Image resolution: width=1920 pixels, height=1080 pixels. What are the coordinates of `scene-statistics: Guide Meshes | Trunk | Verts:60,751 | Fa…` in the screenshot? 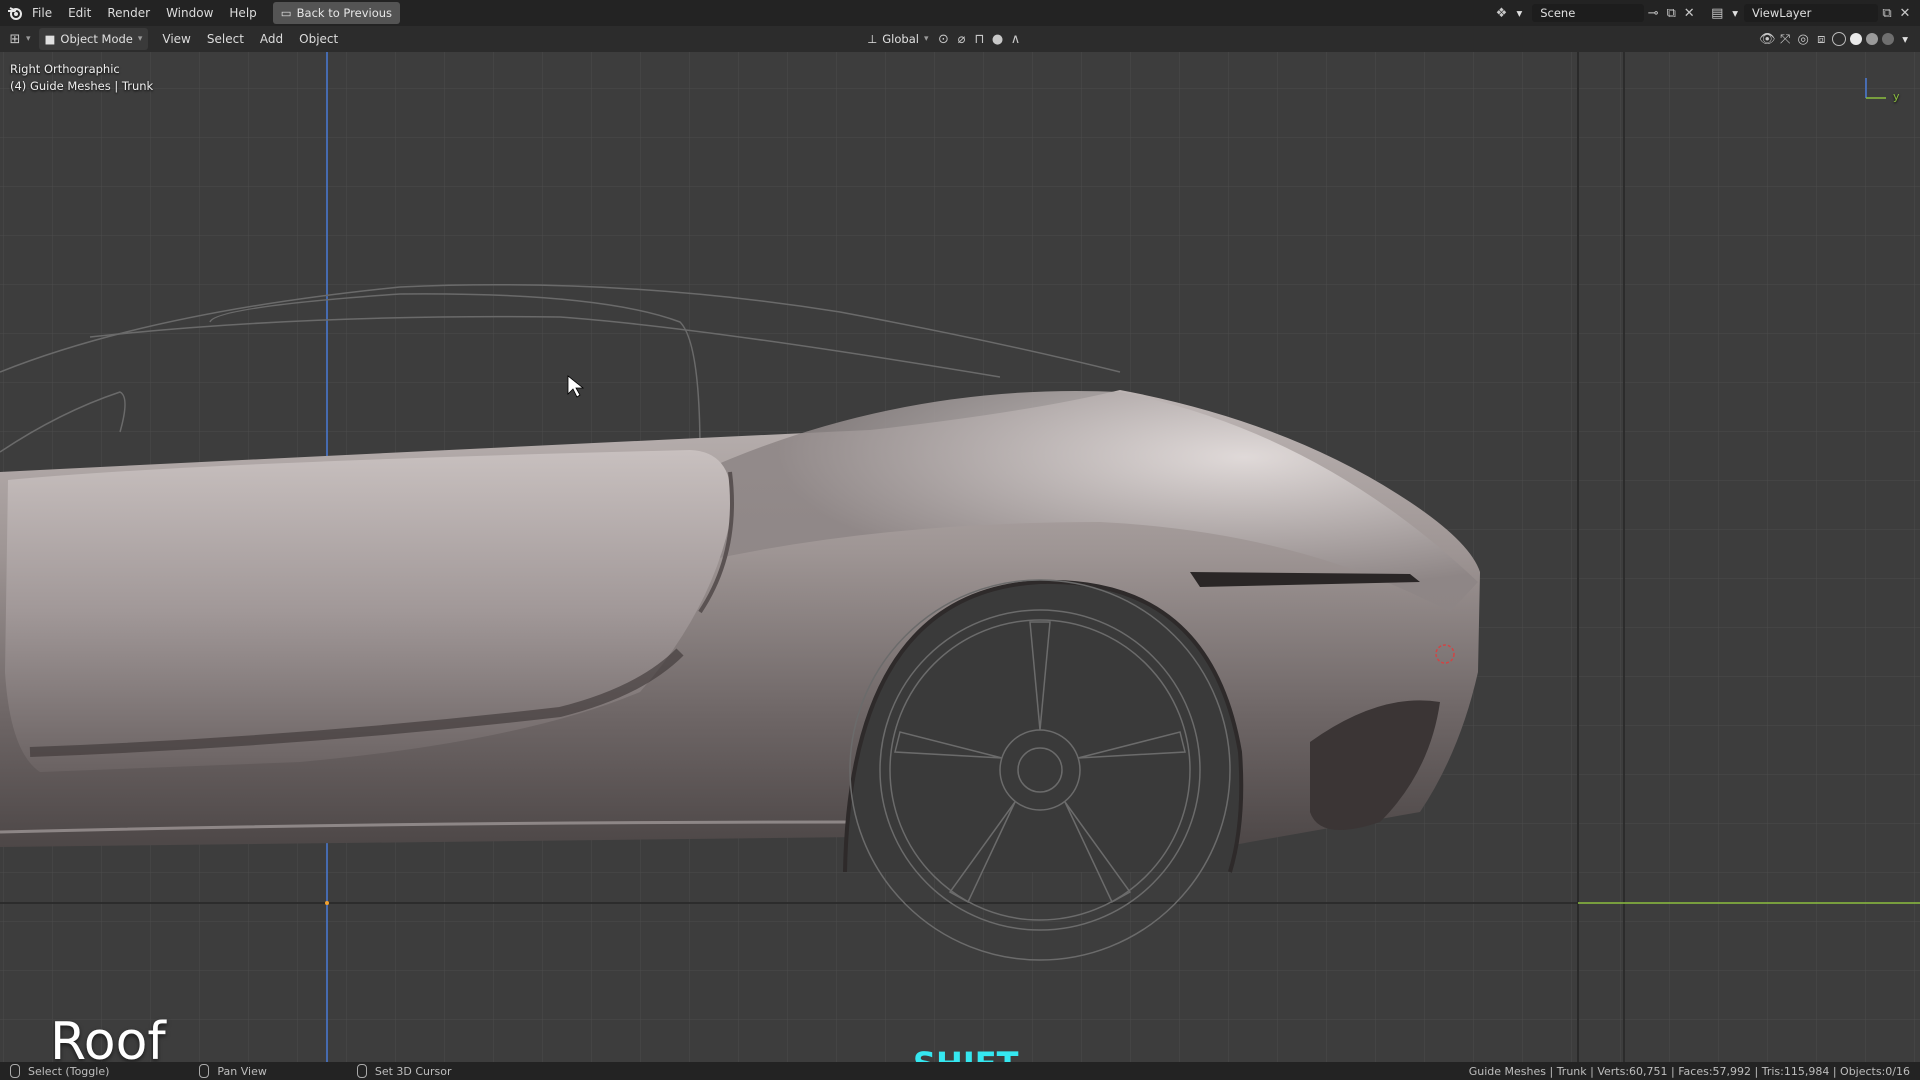 It's located at (1689, 1071).